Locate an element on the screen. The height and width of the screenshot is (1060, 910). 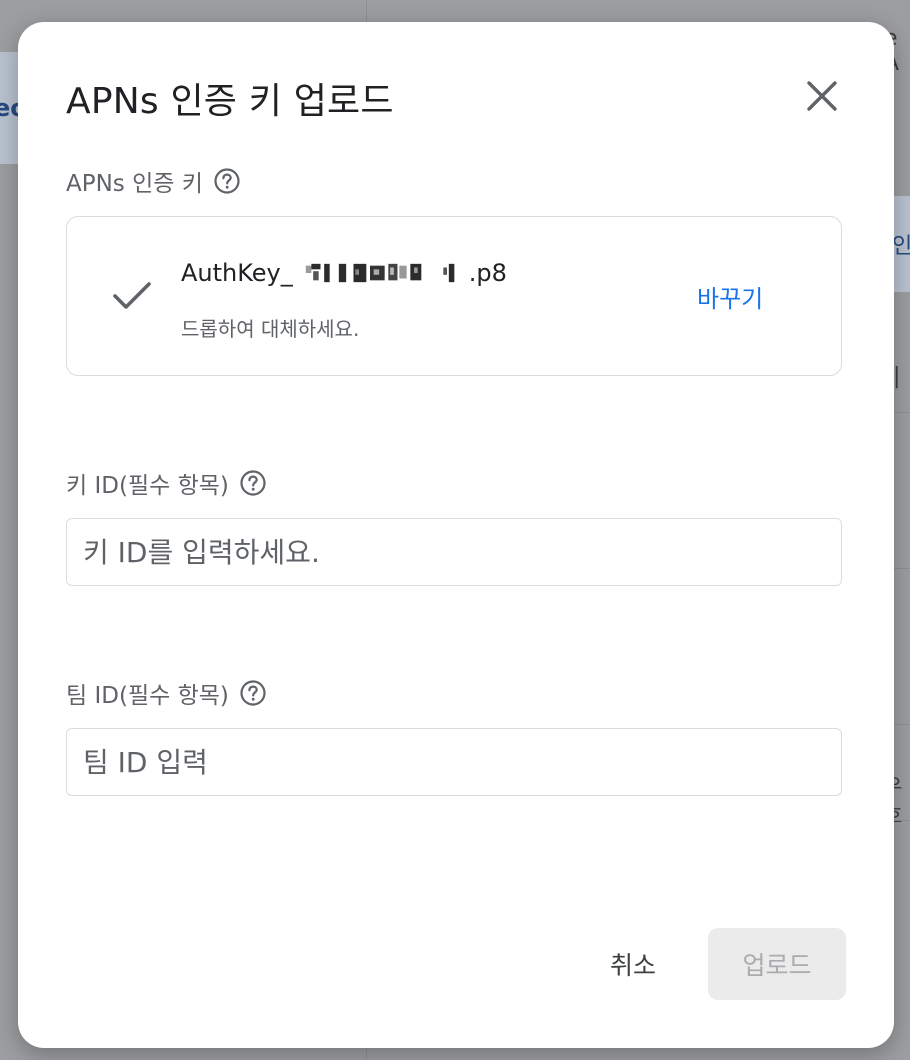
background-right-text: 인 is located at coordinates (901, 246).